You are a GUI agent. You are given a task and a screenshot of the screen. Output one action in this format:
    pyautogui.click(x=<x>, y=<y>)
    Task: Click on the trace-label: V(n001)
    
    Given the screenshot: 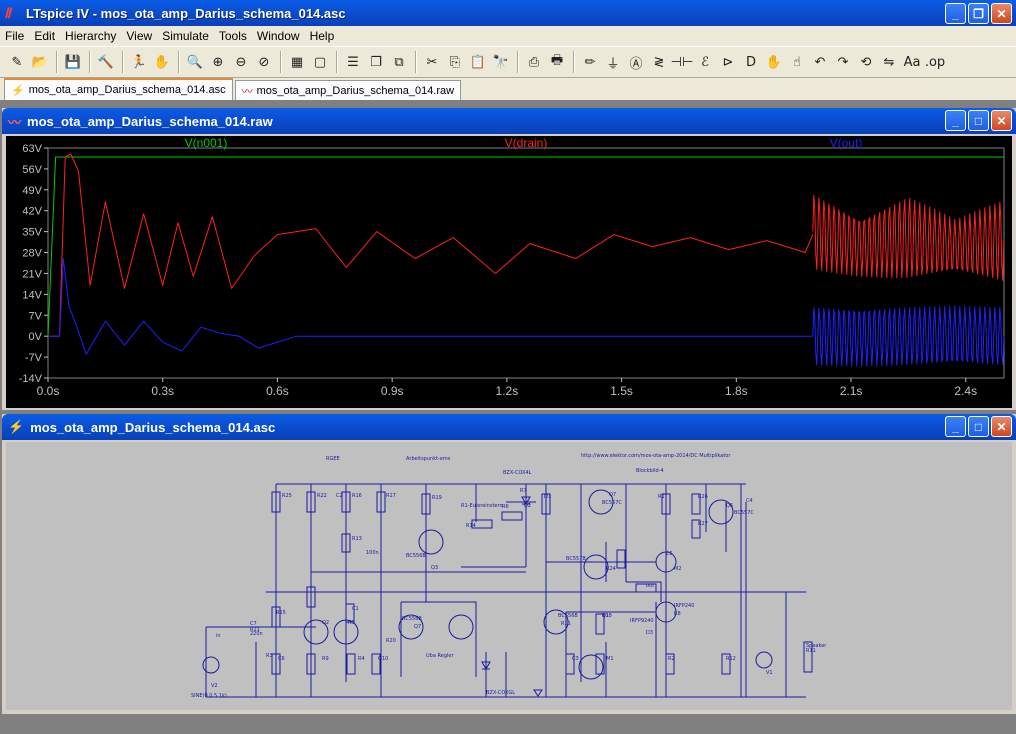 What is the action you would take?
    pyautogui.click(x=206, y=143)
    